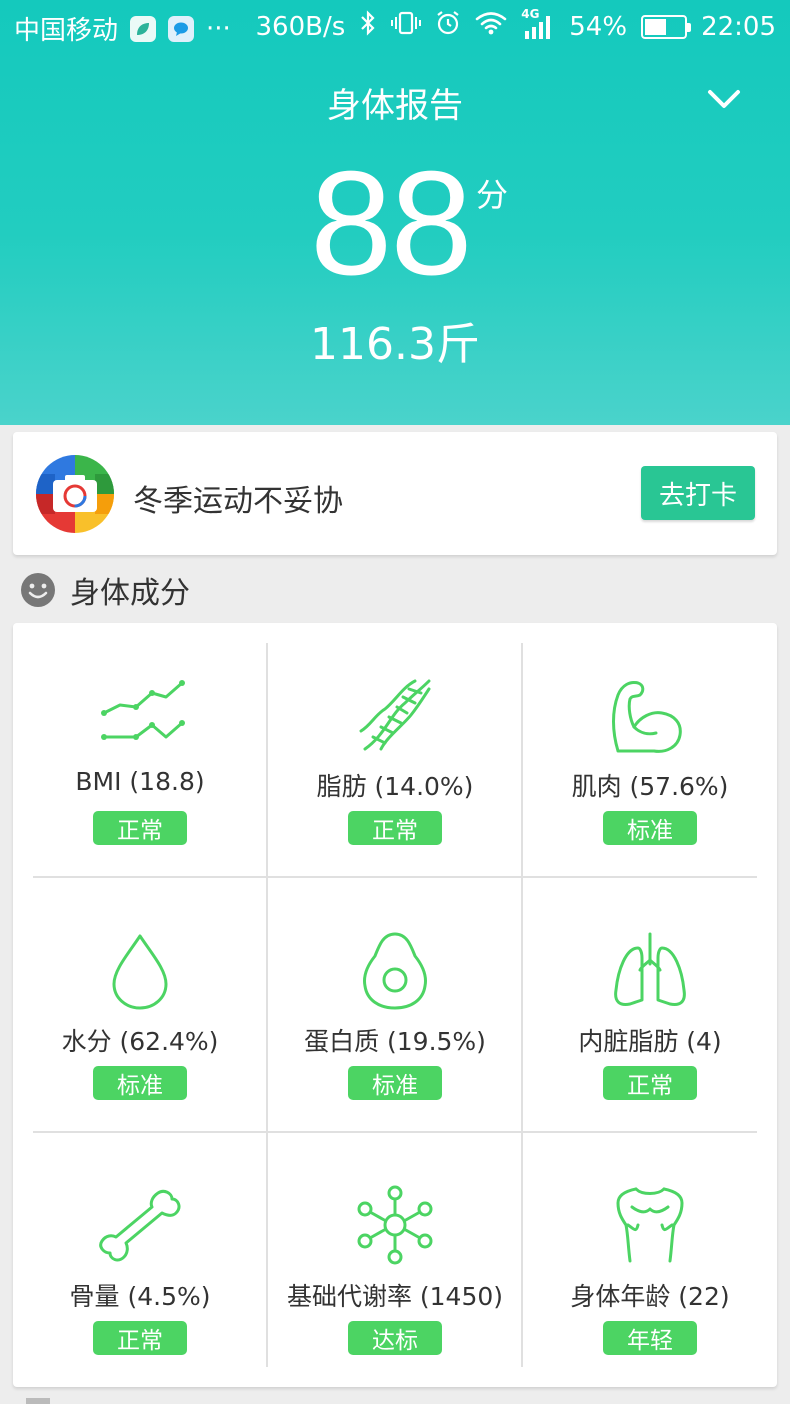 The height and width of the screenshot is (1404, 790). What do you see at coordinates (140, 750) in the screenshot?
I see `metric-bmi: BMI (18.8) 正常` at bounding box center [140, 750].